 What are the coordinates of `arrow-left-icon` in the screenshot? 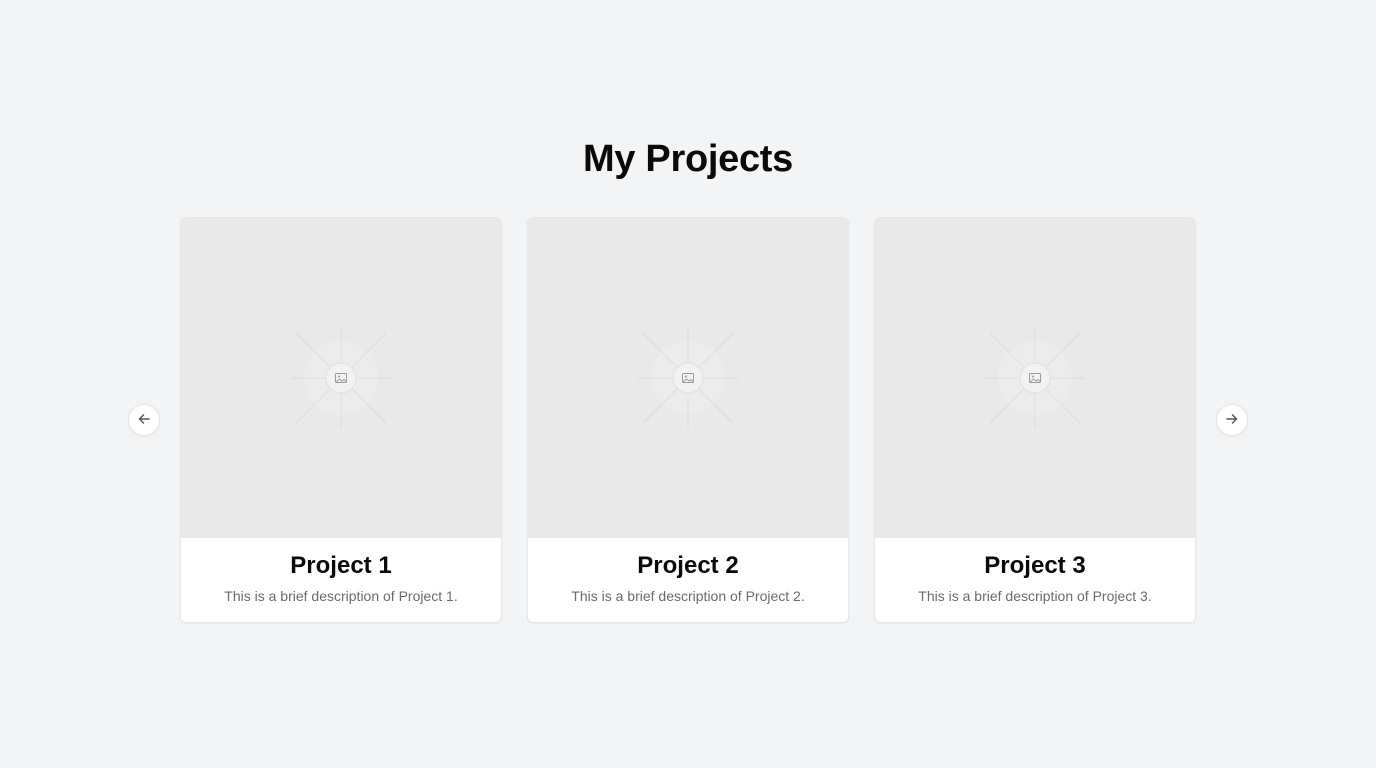 It's located at (144, 420).